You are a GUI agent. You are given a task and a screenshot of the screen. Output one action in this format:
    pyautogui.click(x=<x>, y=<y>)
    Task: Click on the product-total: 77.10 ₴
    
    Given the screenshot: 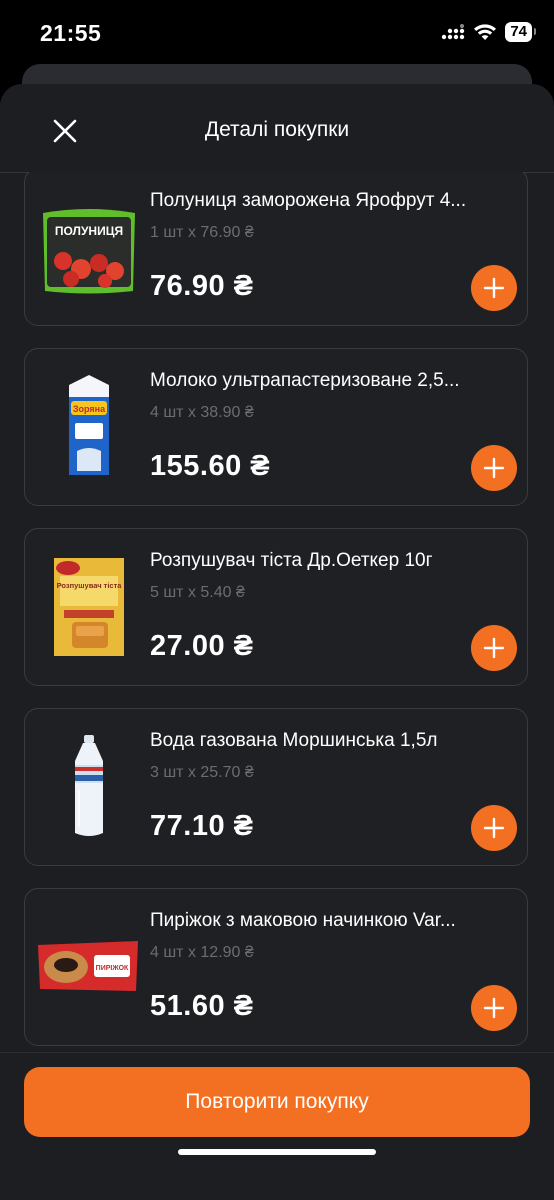 What is the action you would take?
    pyautogui.click(x=202, y=826)
    